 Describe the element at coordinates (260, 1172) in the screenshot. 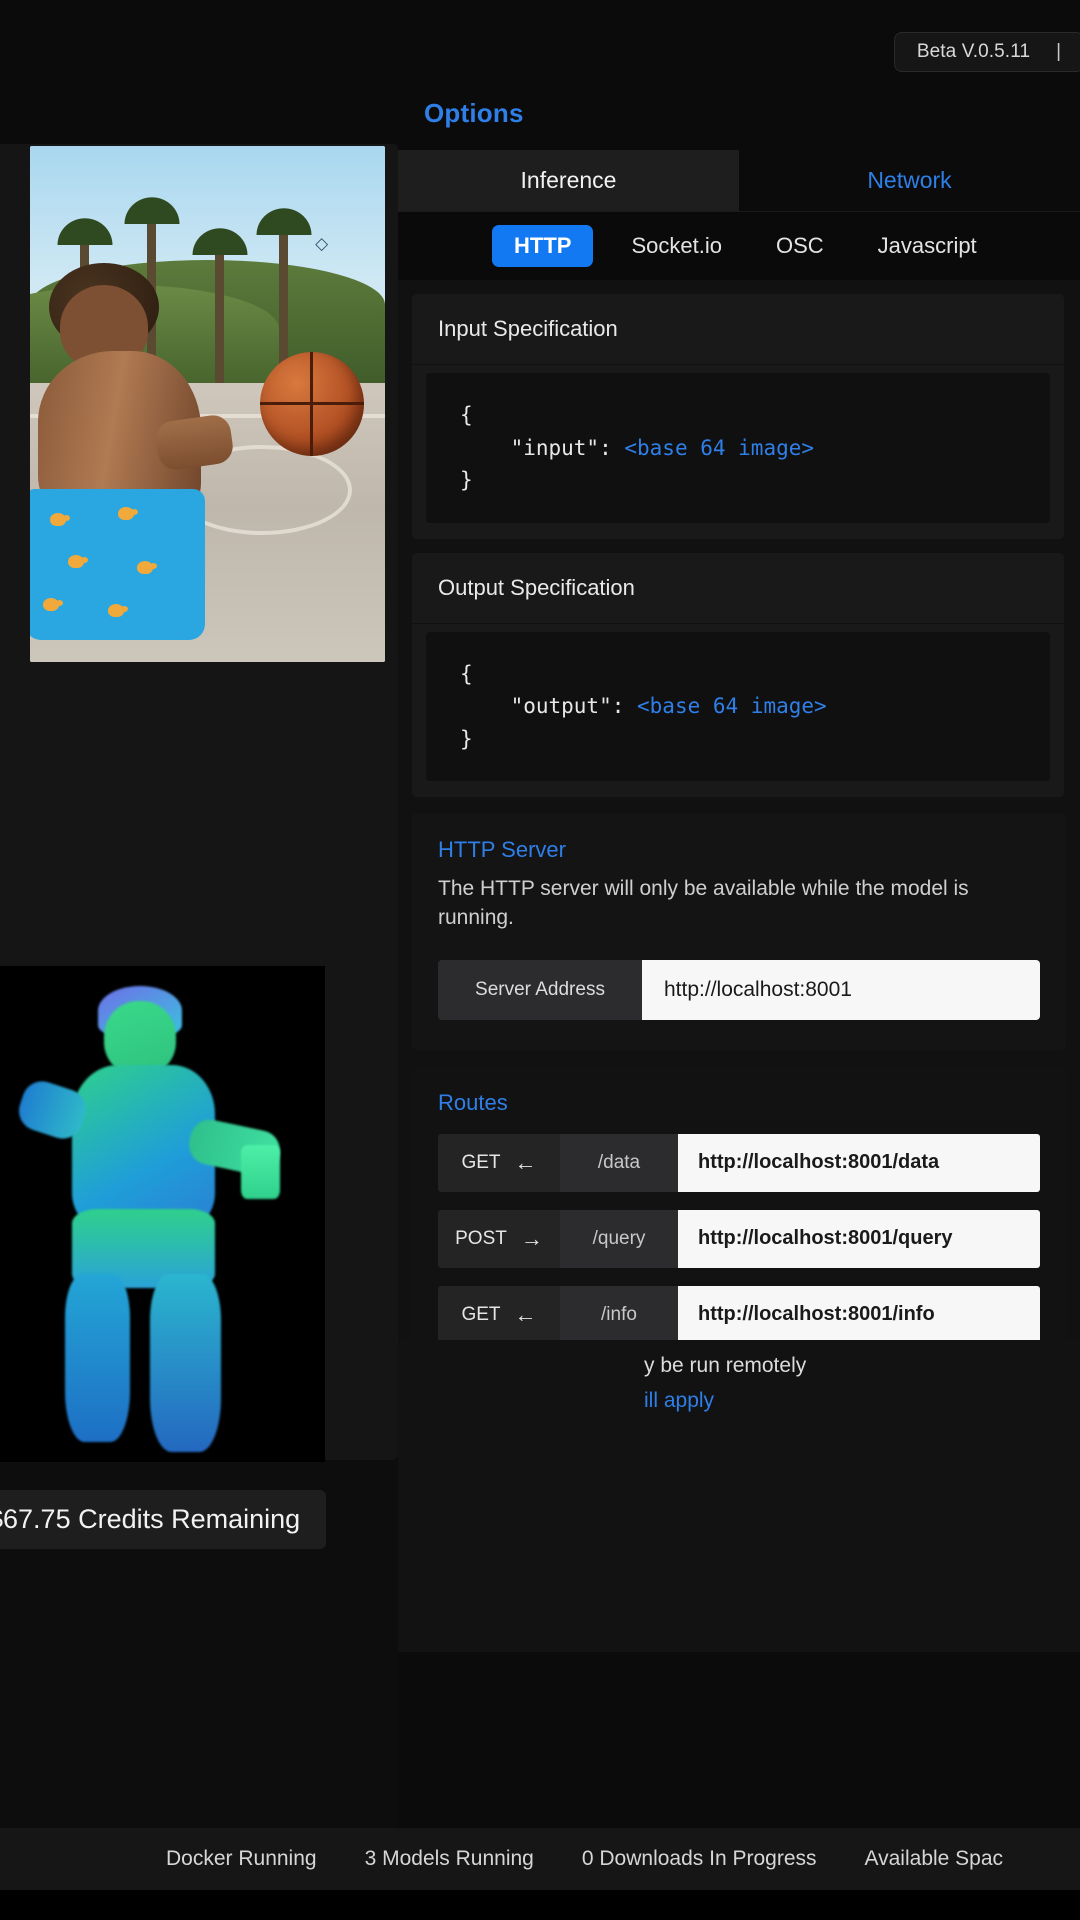

I see `depth-hand` at that location.